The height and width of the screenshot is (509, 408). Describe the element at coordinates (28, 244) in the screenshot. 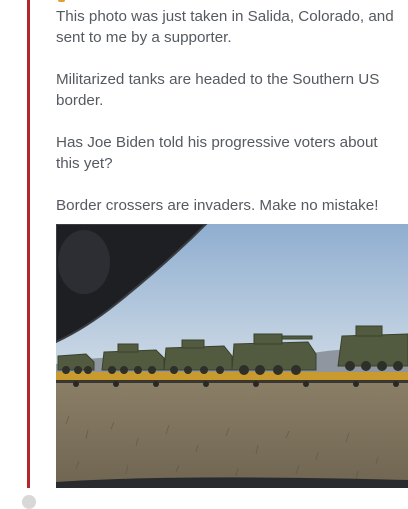

I see `quote-bar` at that location.